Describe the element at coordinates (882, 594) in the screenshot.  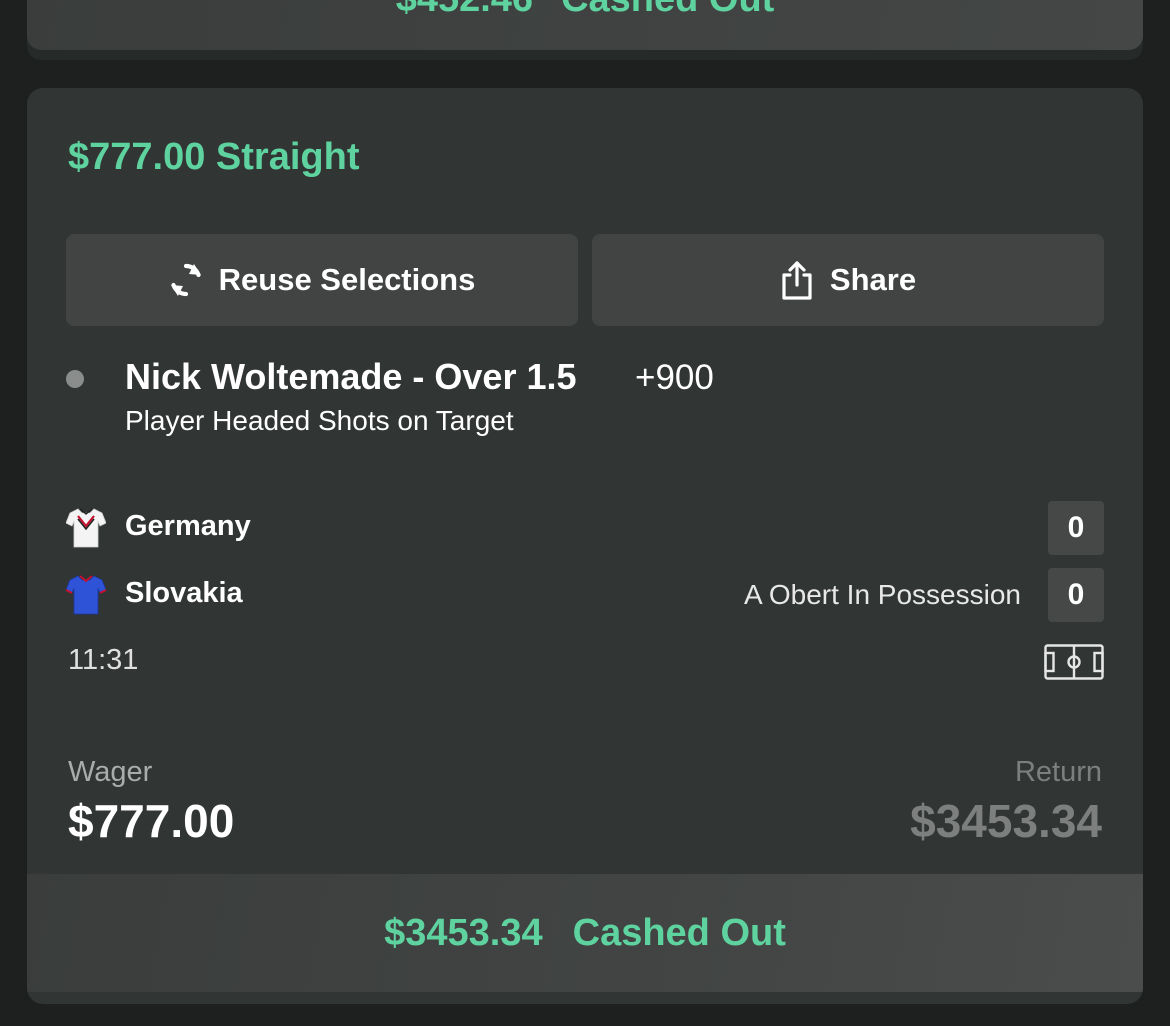
I see `possession-status: A Obert In Possession` at that location.